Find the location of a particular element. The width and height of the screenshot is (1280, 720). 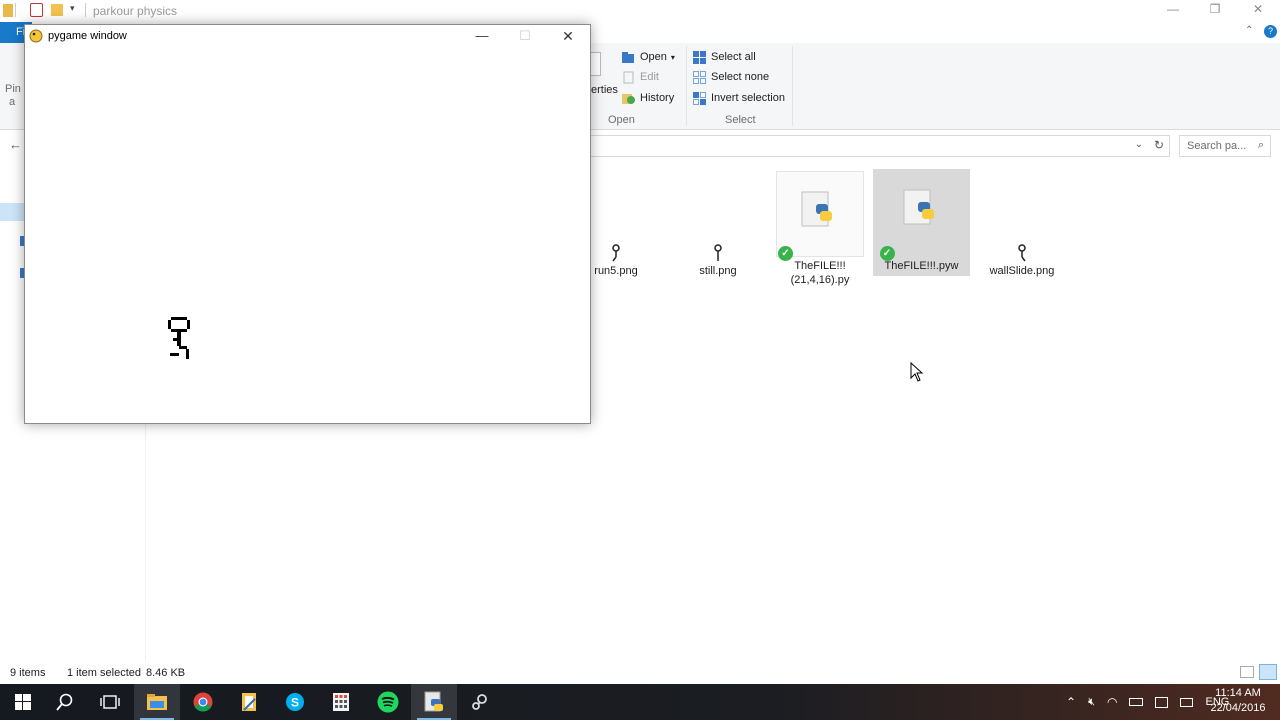

steam-icon is located at coordinates (479, 702).